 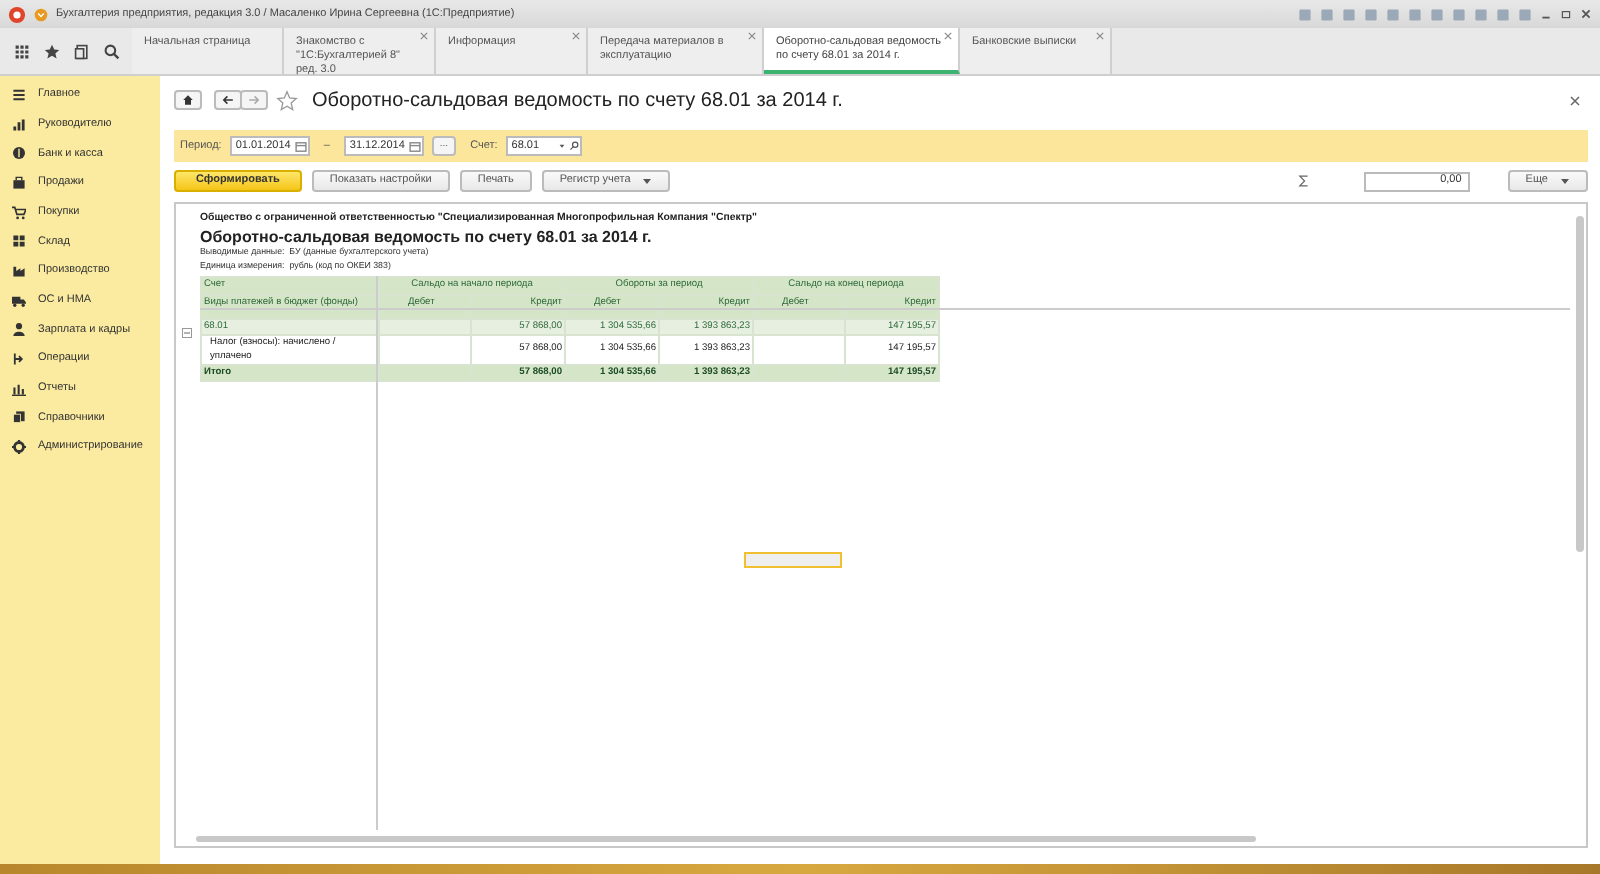 What do you see at coordinates (21, 51) in the screenshot?
I see `apps-grid-icon` at bounding box center [21, 51].